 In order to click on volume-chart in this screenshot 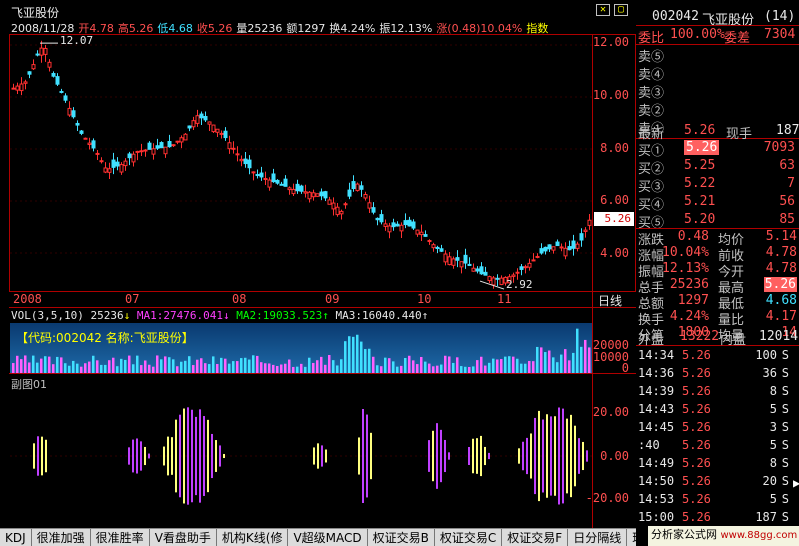, I will do `click(301, 348)`.